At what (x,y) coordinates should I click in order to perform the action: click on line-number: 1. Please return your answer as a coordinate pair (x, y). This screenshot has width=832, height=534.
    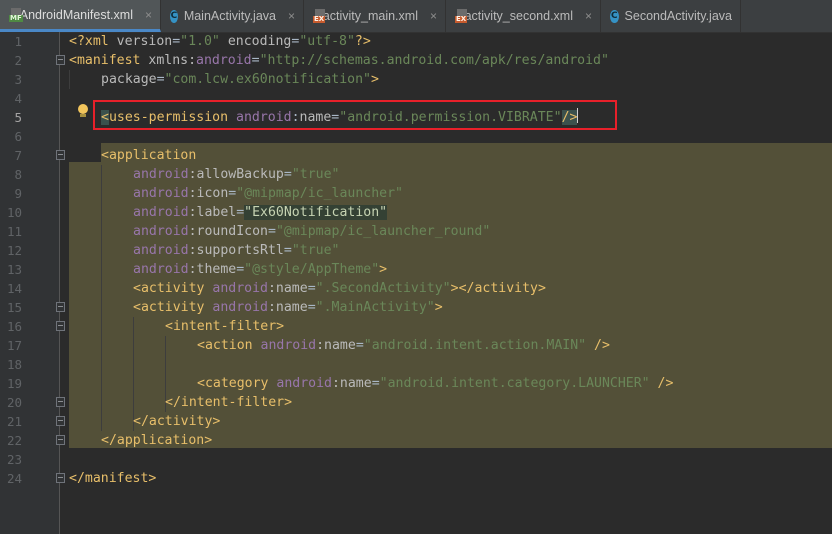
    Looking at the image, I should click on (18, 41).